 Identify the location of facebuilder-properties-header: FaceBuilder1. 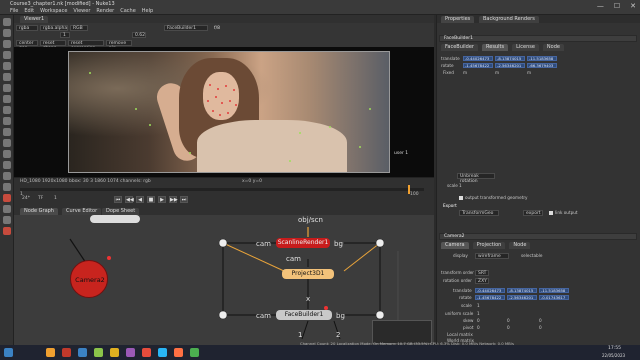
(538, 38).